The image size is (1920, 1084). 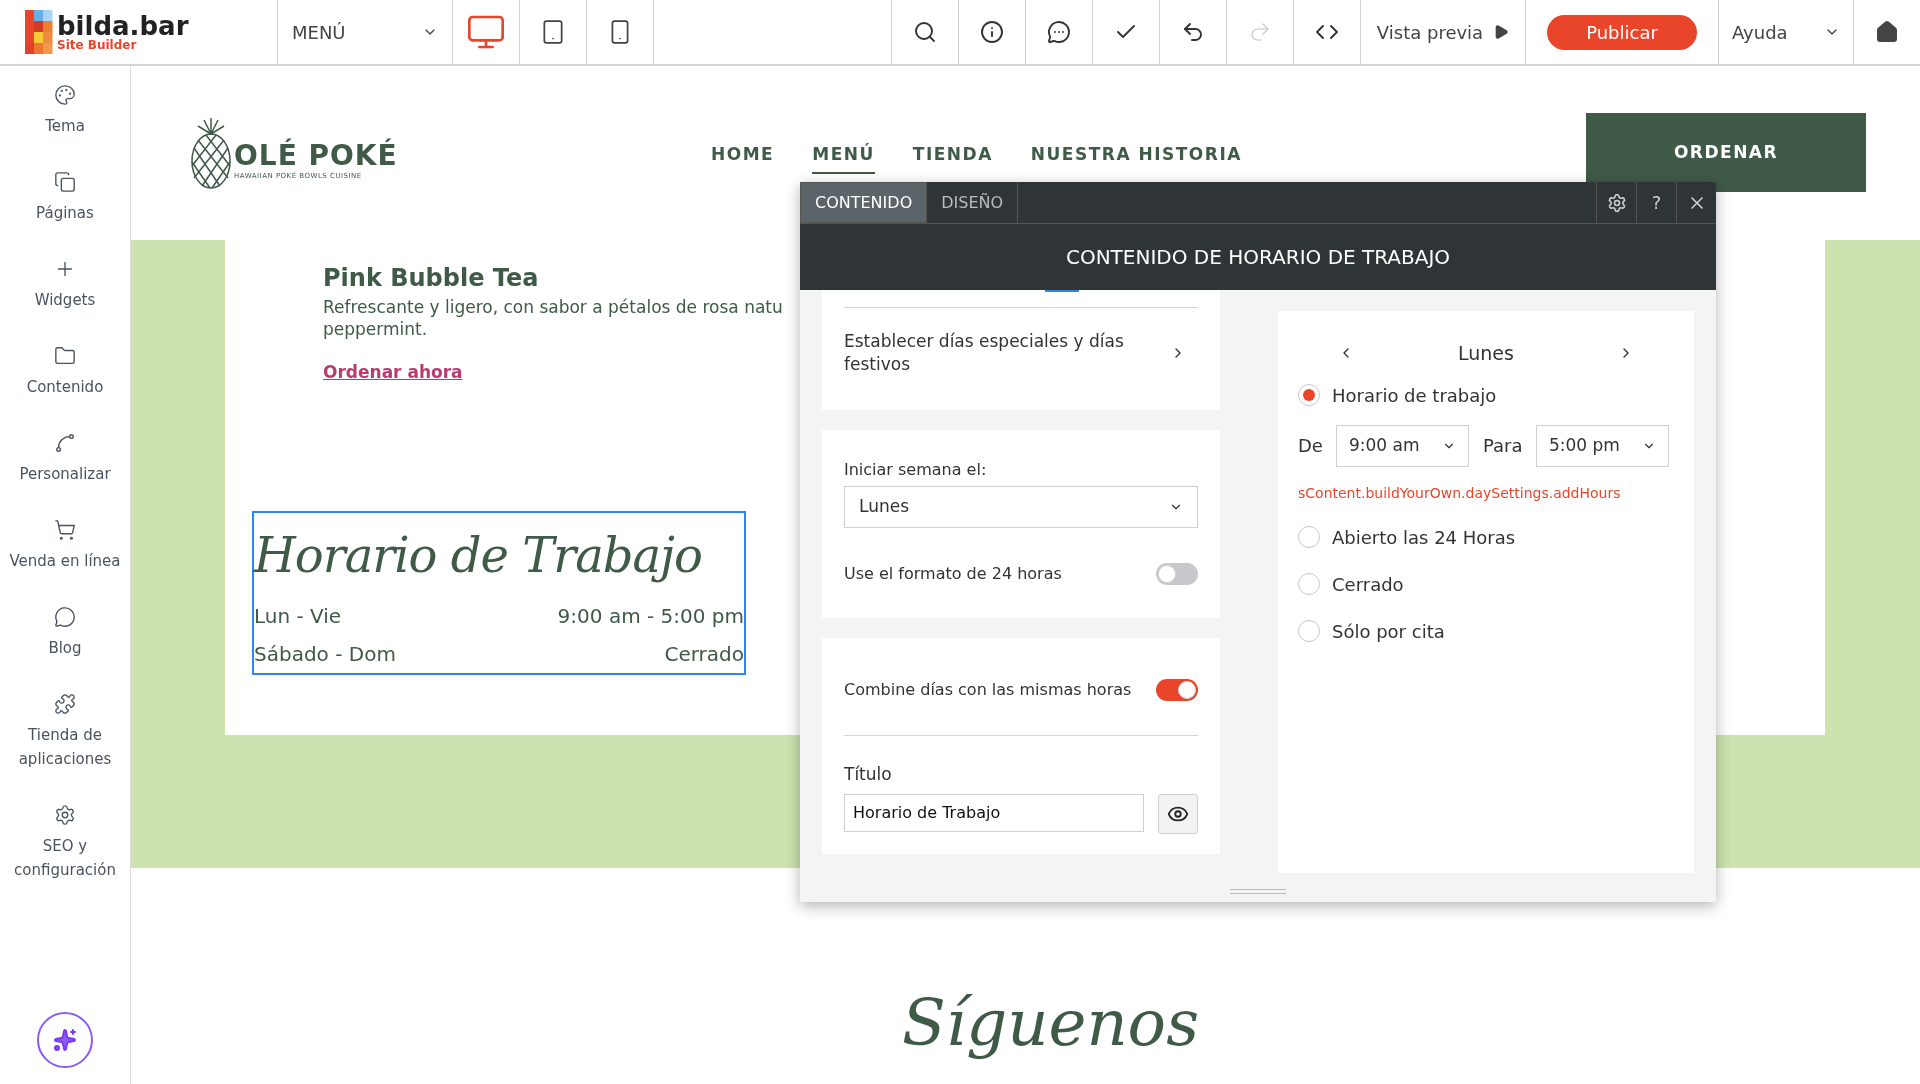 I want to click on day-name: Lunes, so click(x=1486, y=353).